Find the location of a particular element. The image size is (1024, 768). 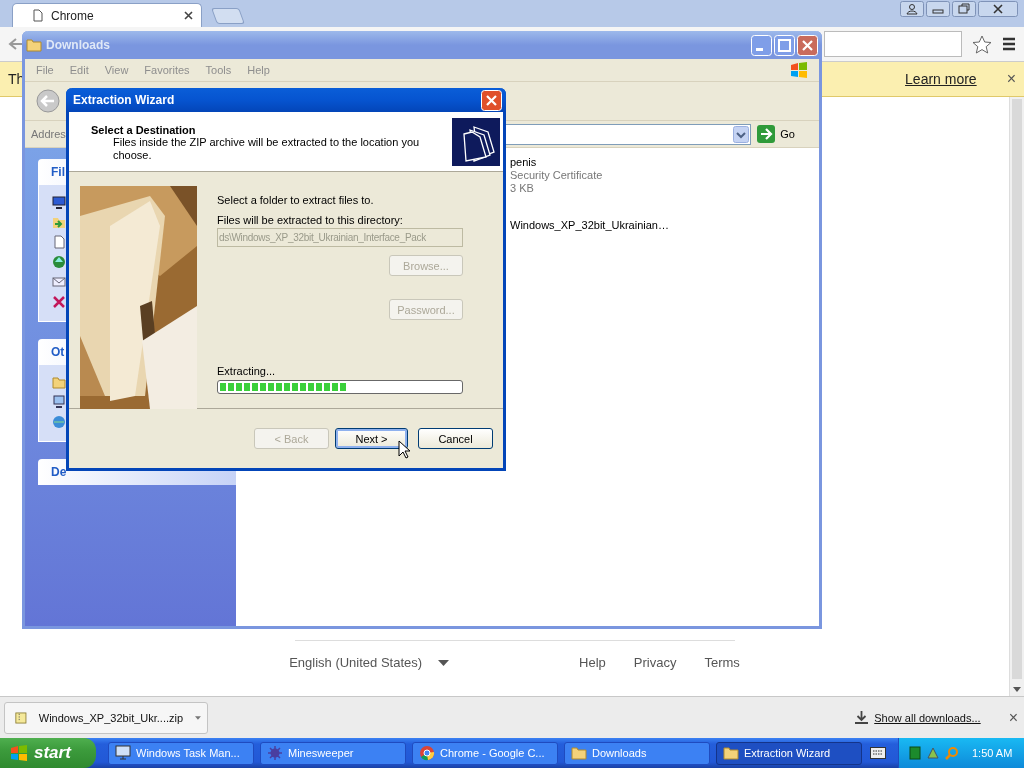

file-name: penis is located at coordinates (664, 162).